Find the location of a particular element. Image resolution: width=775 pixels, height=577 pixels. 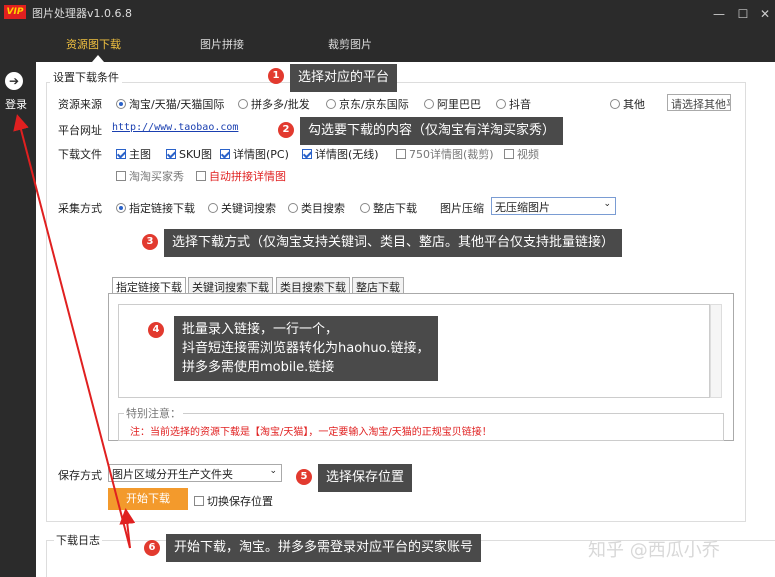

arrow-to-login is located at coordinates (72, 331).